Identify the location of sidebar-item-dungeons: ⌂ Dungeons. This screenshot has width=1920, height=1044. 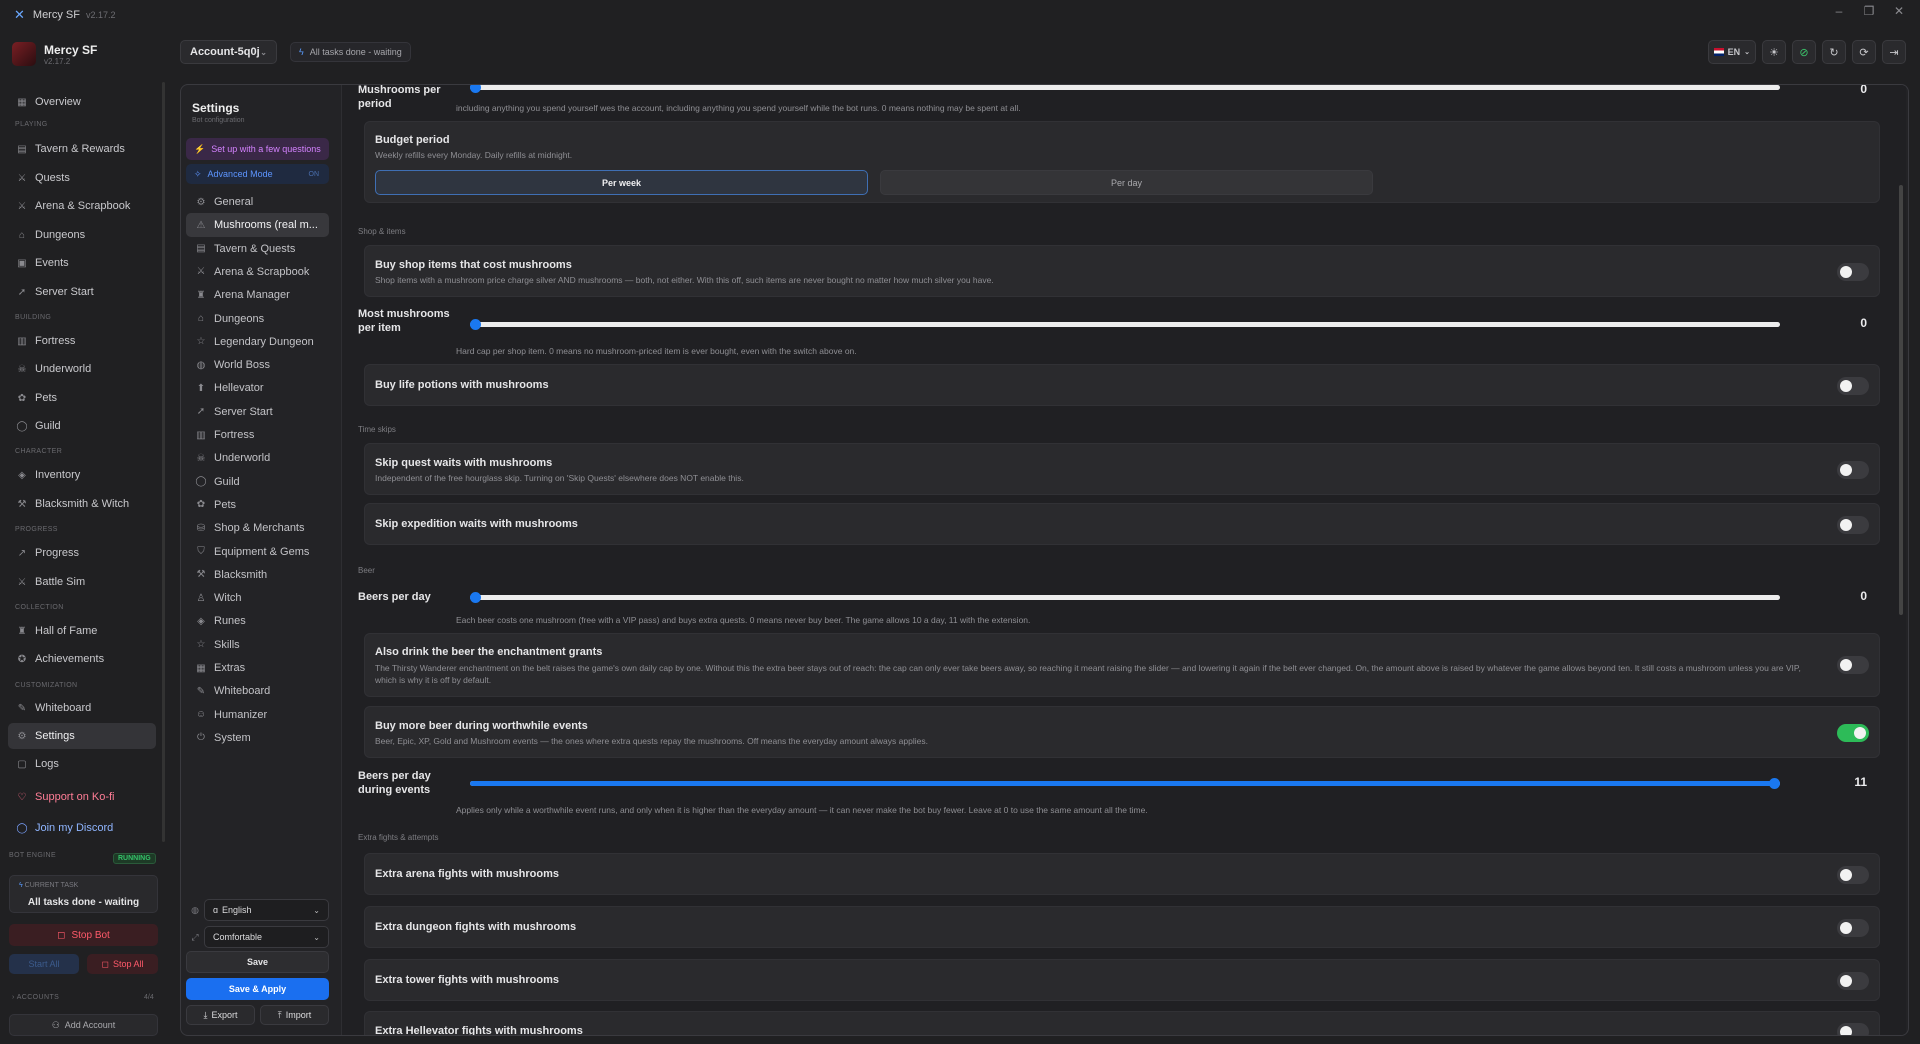
(82, 235).